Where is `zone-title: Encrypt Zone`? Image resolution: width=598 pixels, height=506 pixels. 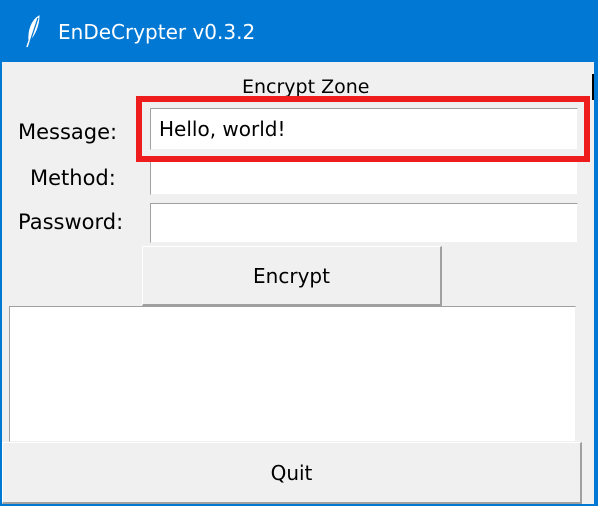
zone-title: Encrypt Zone is located at coordinates (306, 87).